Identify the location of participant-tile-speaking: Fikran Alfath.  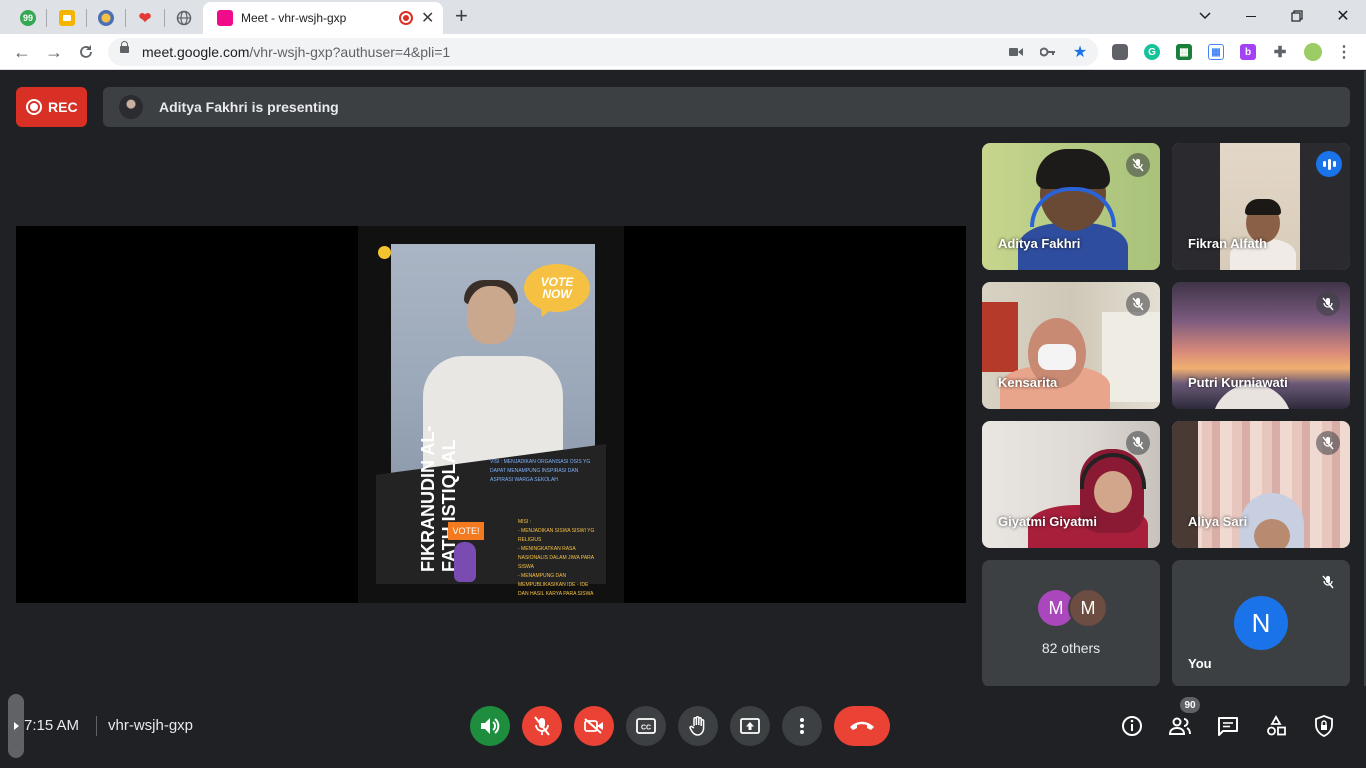
(1261, 206).